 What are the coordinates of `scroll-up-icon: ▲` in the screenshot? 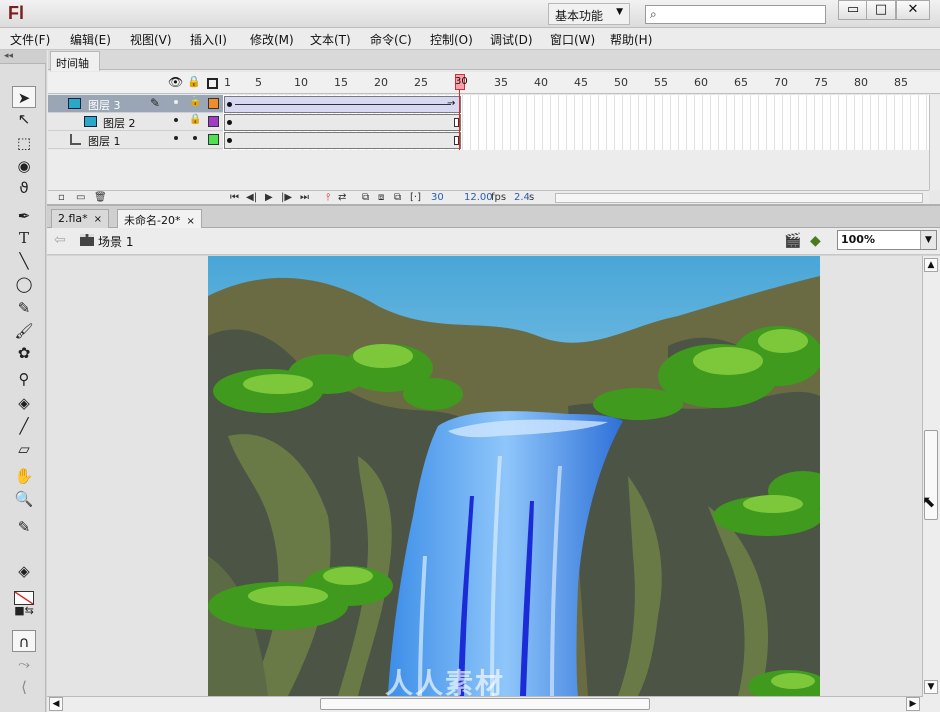 It's located at (931, 265).